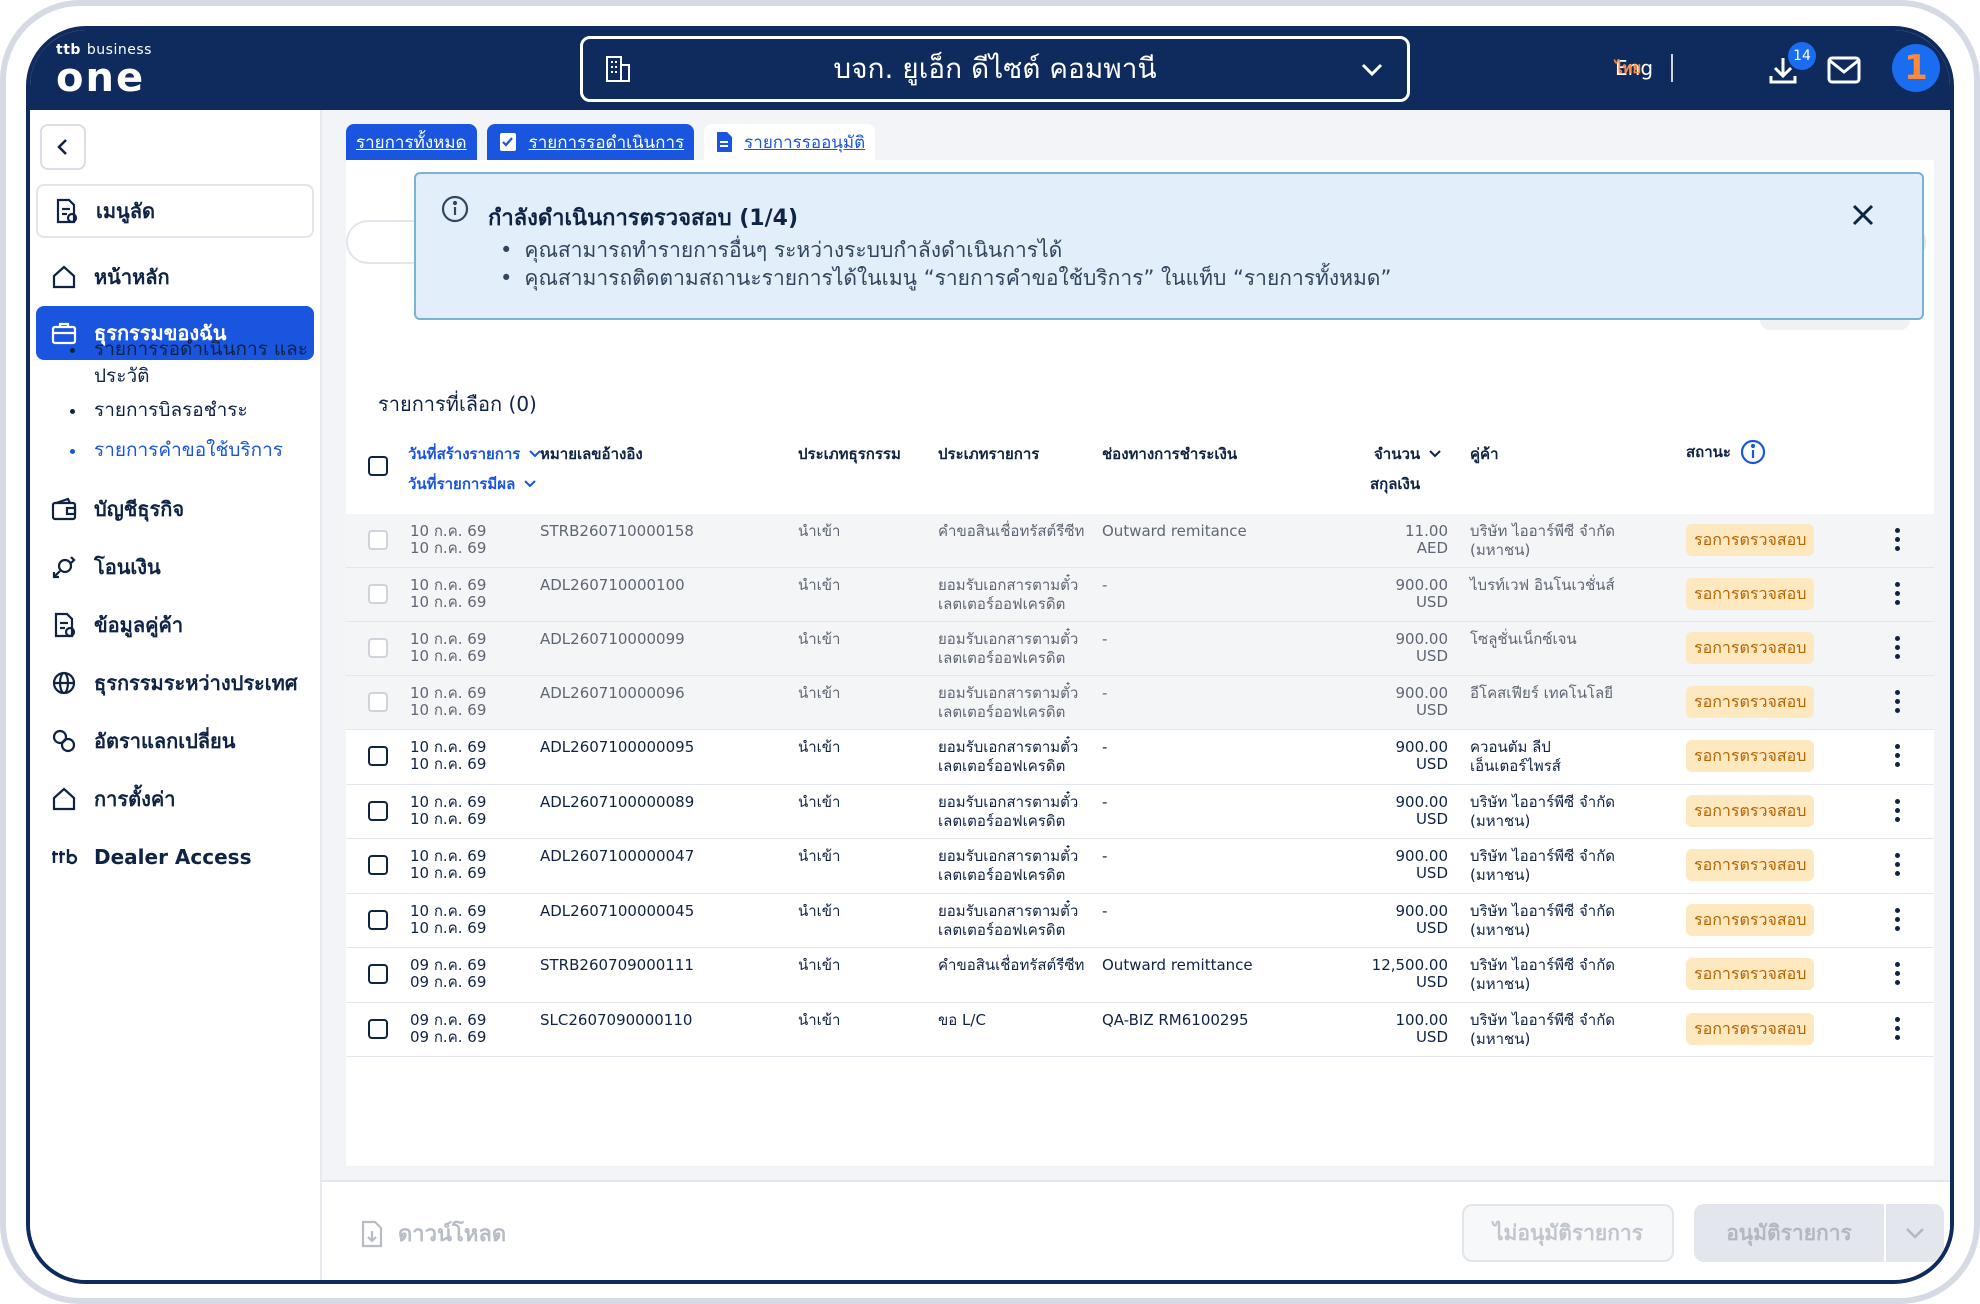 Image resolution: width=1980 pixels, height=1304 pixels. Describe the element at coordinates (989, 454) in the screenshot. I see `header-item-type: ประเภทรายการ` at that location.